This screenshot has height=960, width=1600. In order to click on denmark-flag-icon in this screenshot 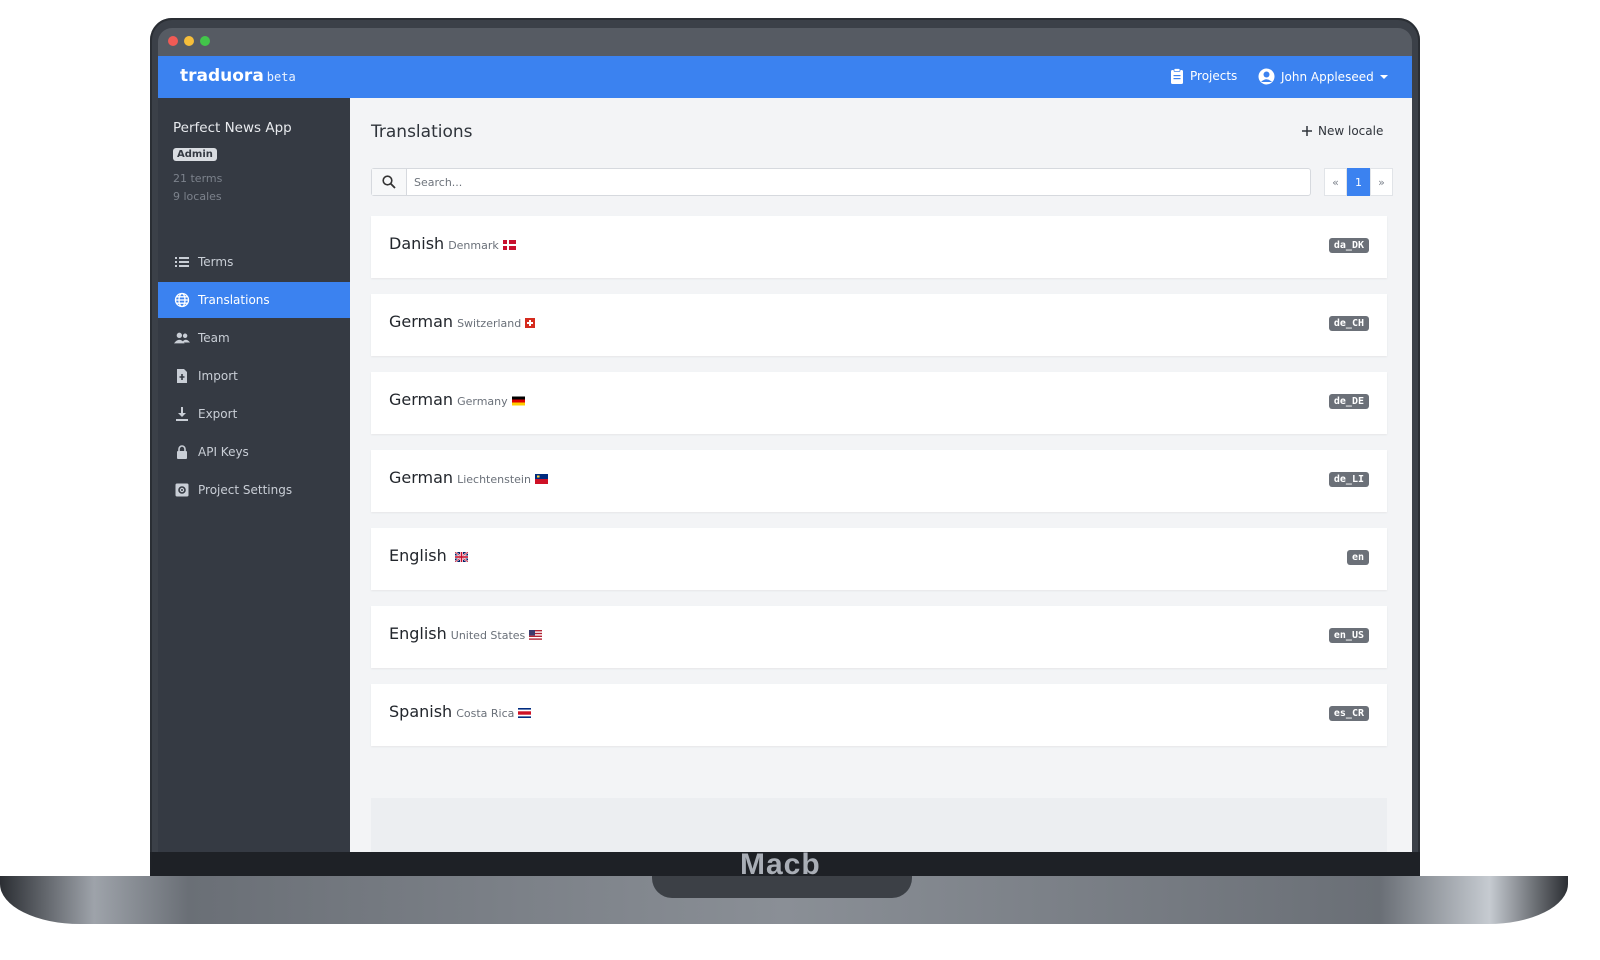, I will do `click(509, 244)`.